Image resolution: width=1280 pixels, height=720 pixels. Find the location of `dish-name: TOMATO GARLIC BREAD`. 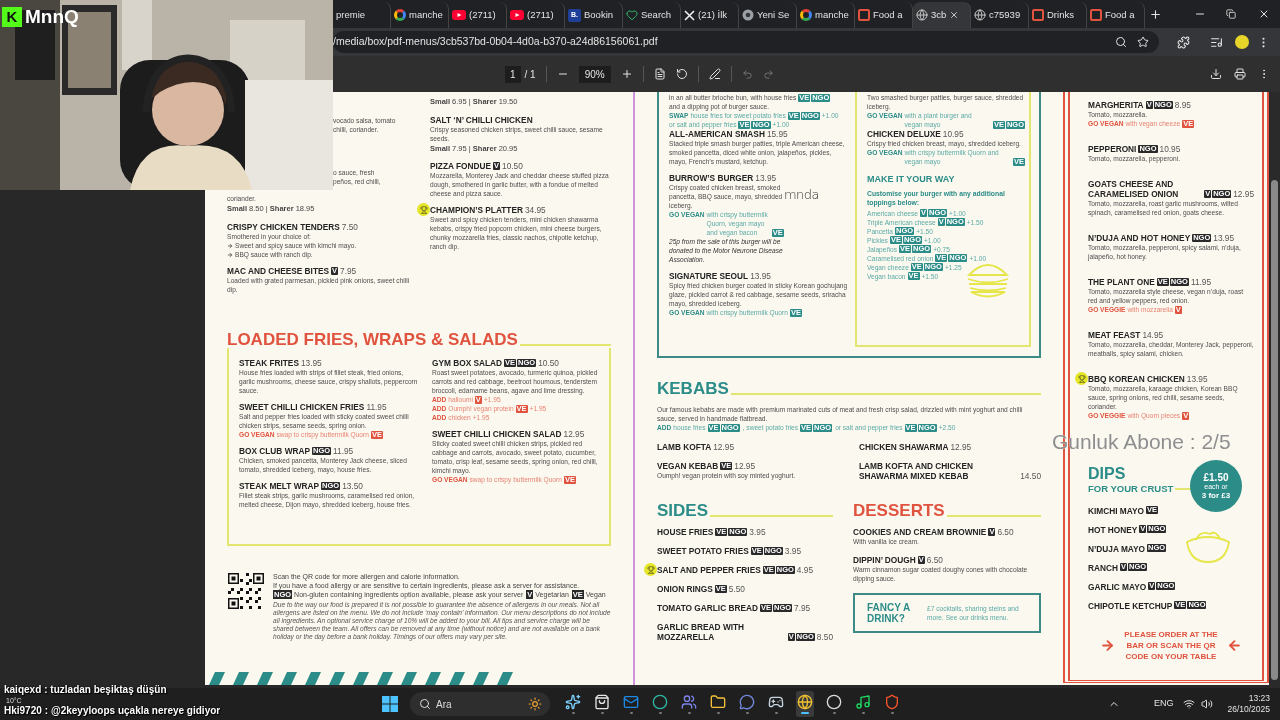

dish-name: TOMATO GARLIC BREAD is located at coordinates (707, 608).